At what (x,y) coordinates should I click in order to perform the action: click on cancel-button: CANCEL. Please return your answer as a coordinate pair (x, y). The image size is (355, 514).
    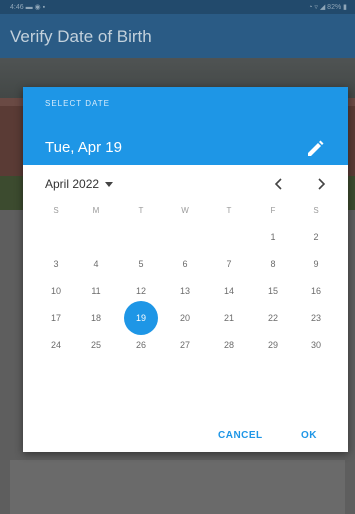
    Looking at the image, I should click on (240, 435).